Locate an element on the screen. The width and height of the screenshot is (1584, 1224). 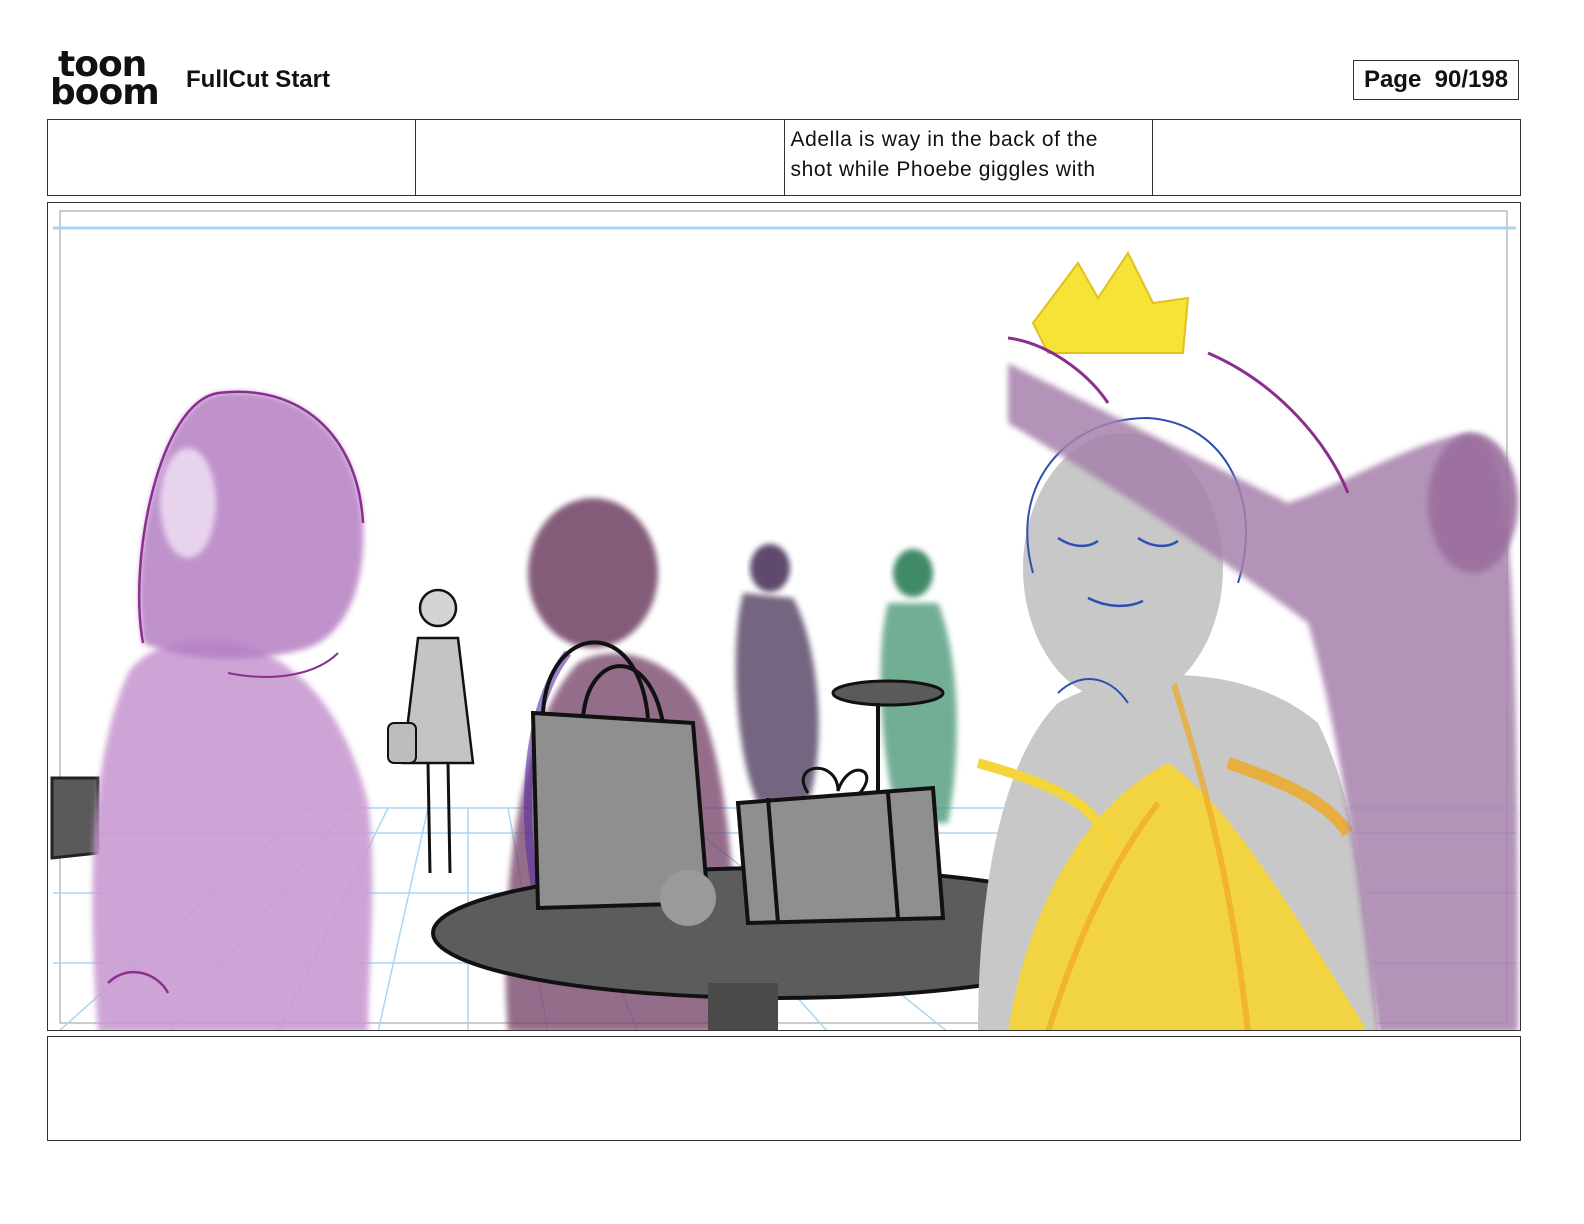
page-indicator: Page 90/198 is located at coordinates (1436, 80).